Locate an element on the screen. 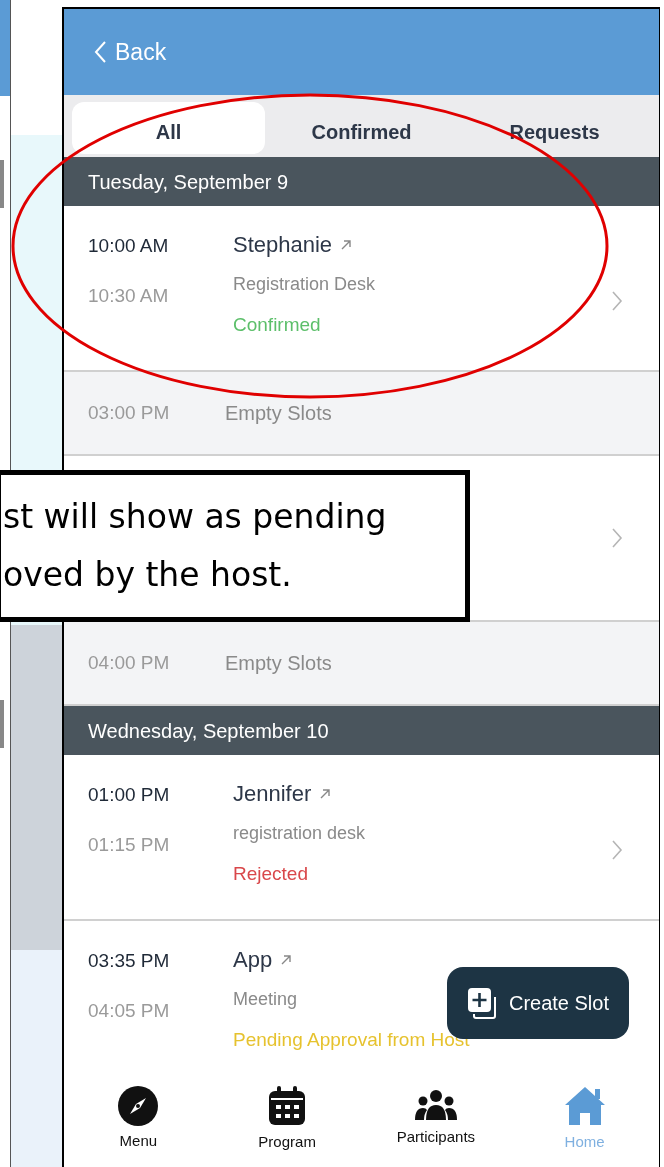 This screenshot has width=664, height=1167. slot-time: 04:00 PM is located at coordinates (129, 662).